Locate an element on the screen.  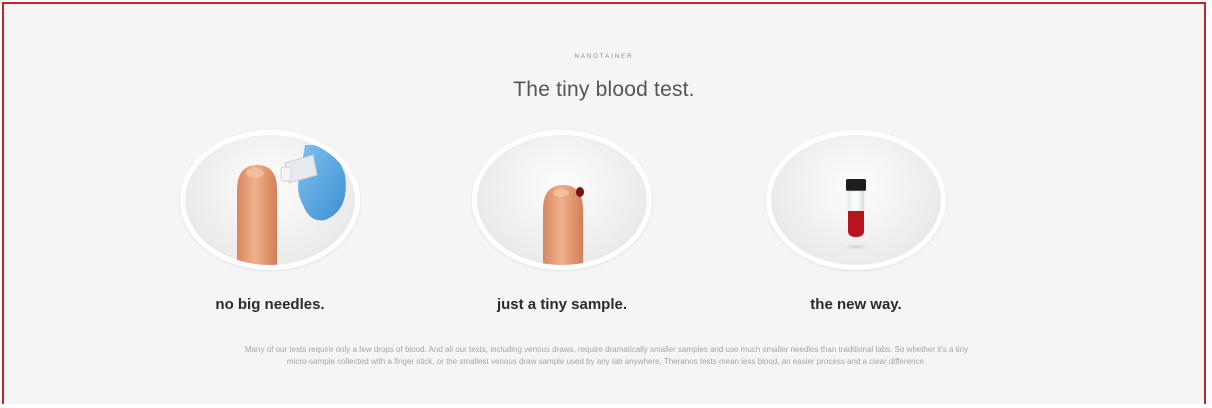
feature-illustration-new-way is located at coordinates (856, 200).